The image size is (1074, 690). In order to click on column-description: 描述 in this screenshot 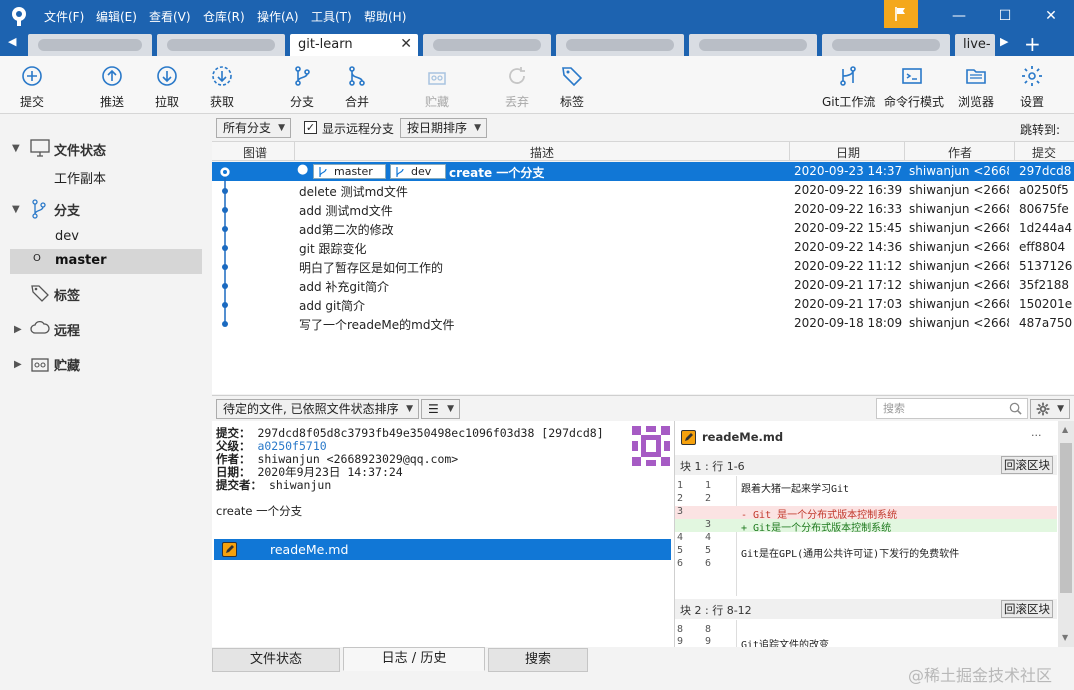, I will do `click(542, 152)`.